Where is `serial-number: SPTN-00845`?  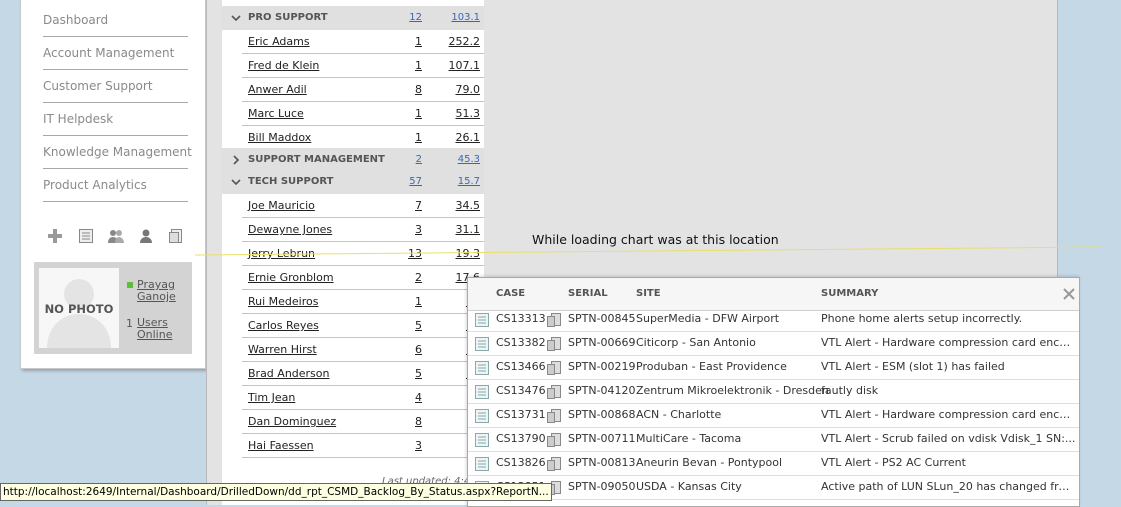 serial-number: SPTN-00845 is located at coordinates (602, 318).